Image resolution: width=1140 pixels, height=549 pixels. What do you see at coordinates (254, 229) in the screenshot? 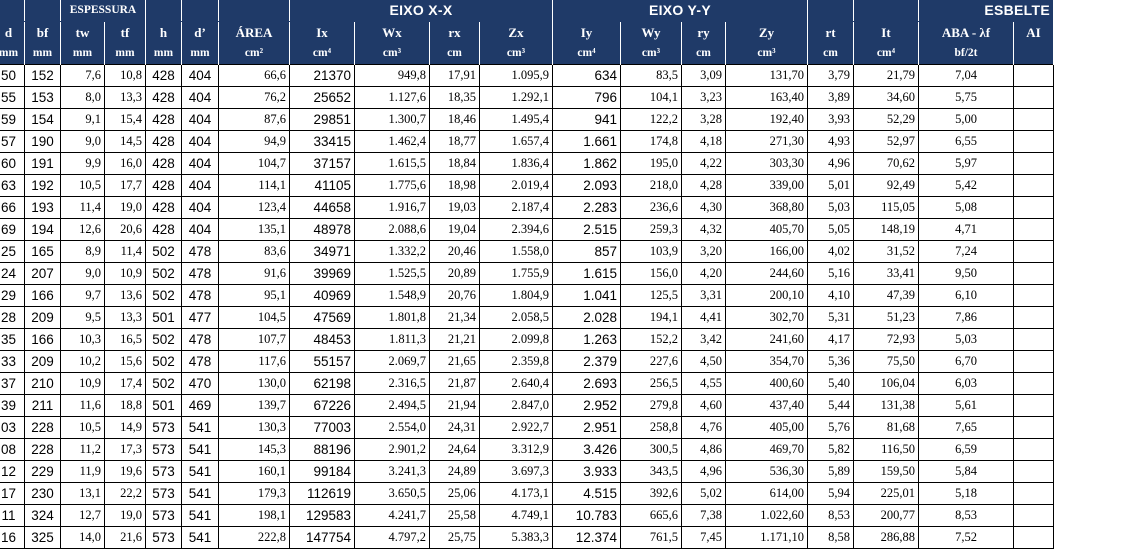
I see `table-cell: 135,1` at bounding box center [254, 229].